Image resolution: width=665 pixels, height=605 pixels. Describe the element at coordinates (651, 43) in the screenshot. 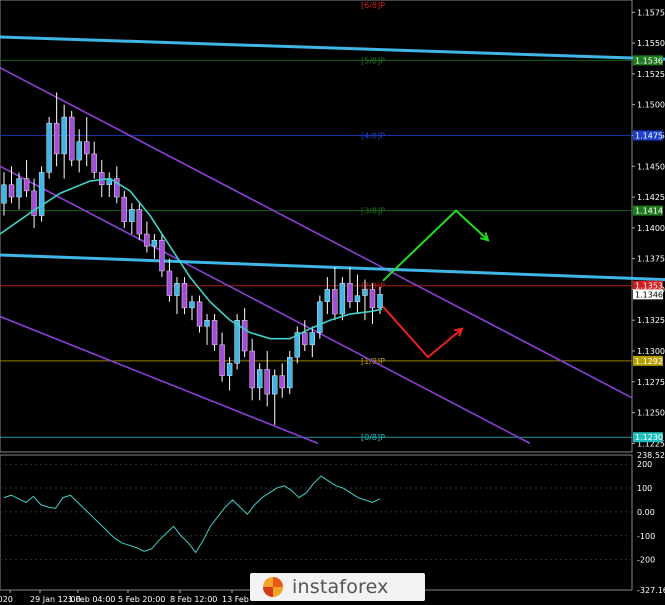

I see `price-tick-label: 1.1550` at that location.